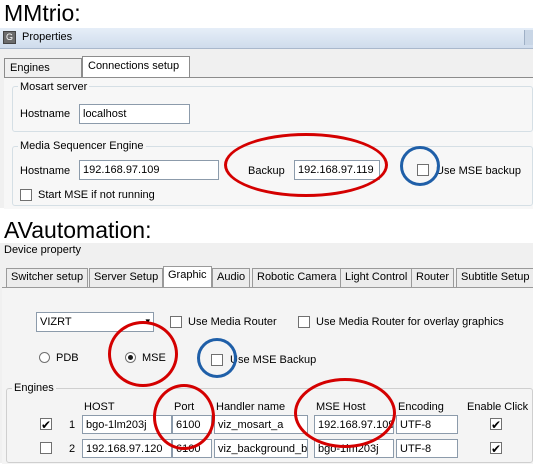 The width and height of the screenshot is (533, 464). What do you see at coordinates (251, 407) in the screenshot?
I see `col-header-handler-name: Handler name` at bounding box center [251, 407].